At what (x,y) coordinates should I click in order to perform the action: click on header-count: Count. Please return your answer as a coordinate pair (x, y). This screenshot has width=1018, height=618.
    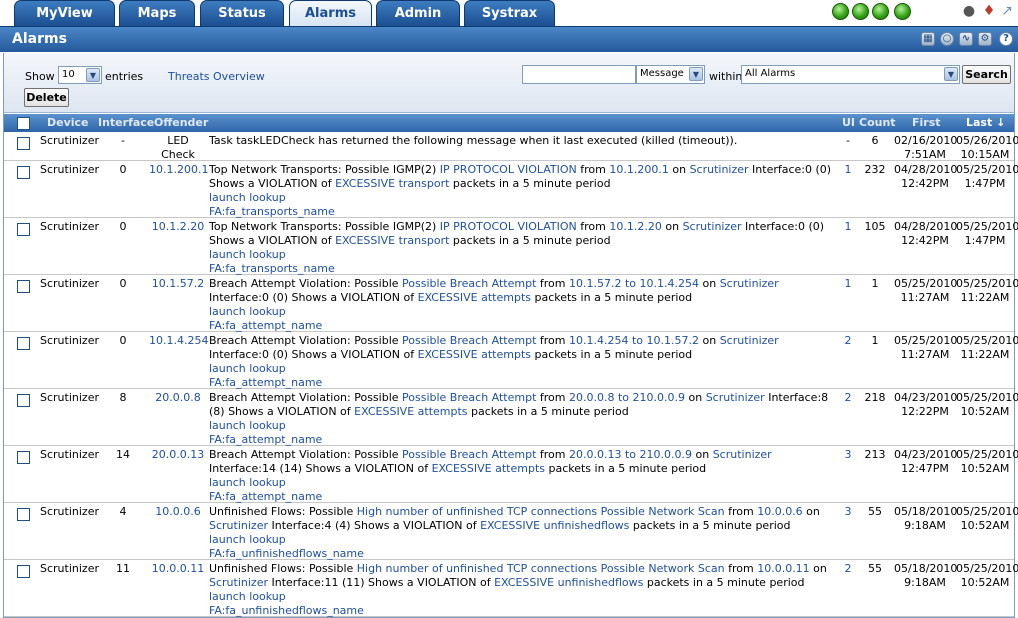
    Looking at the image, I should click on (877, 122).